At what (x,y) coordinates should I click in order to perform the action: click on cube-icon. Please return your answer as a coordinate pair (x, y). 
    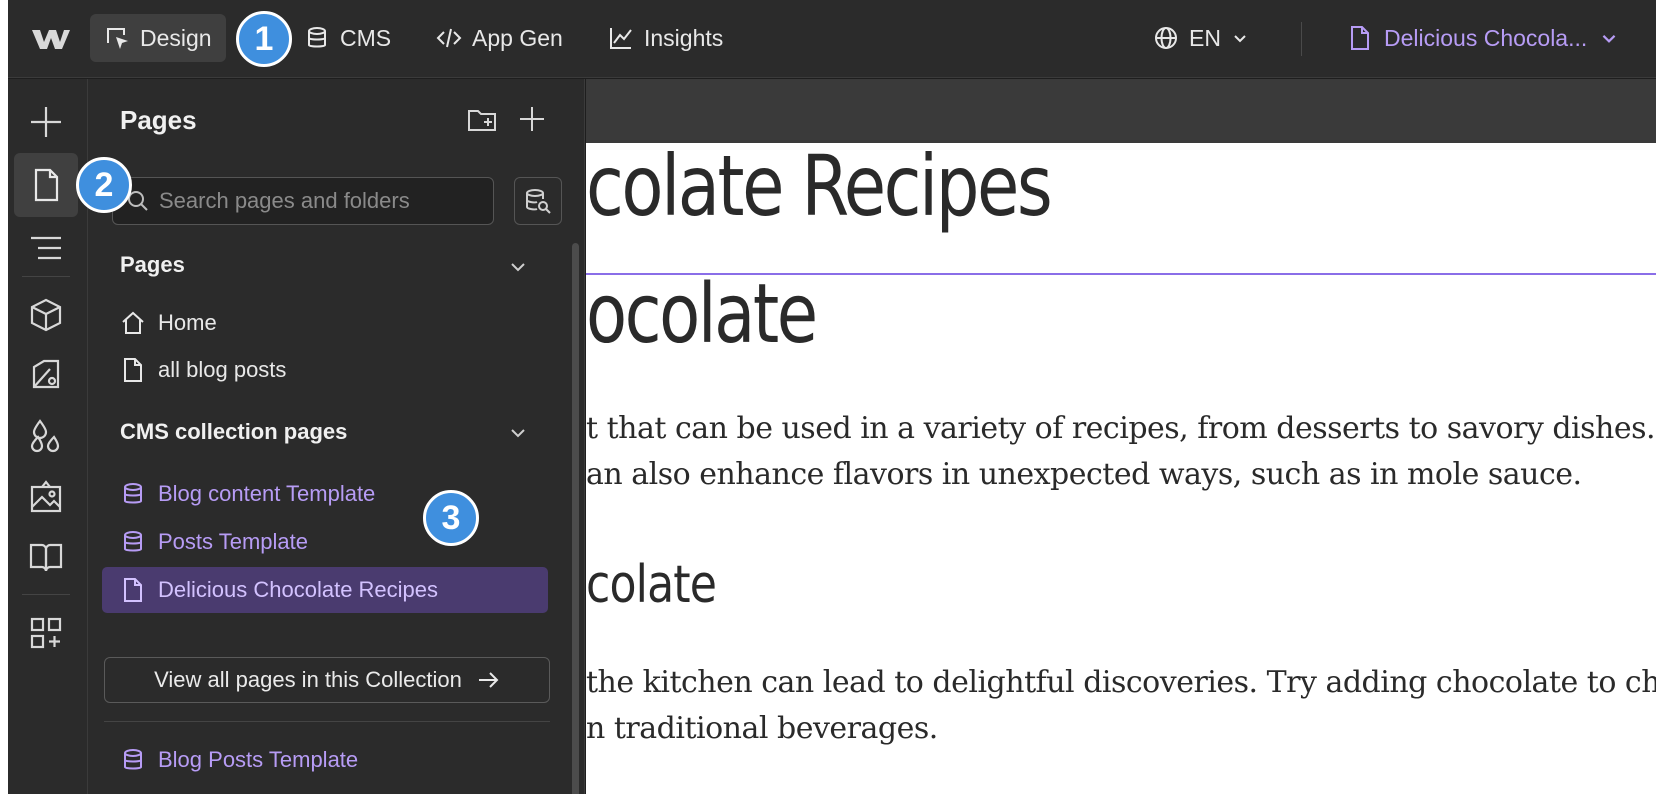
    Looking at the image, I should click on (46, 315).